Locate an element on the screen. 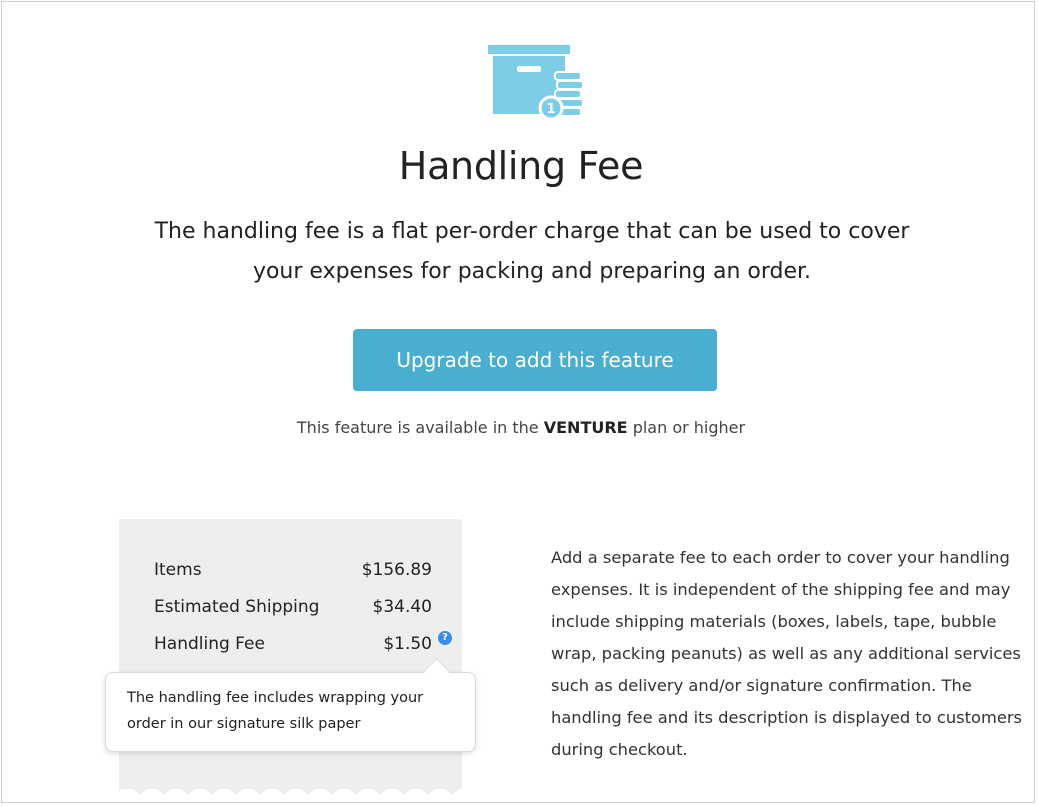  plan-note-suffix: plan or higher is located at coordinates (689, 427).